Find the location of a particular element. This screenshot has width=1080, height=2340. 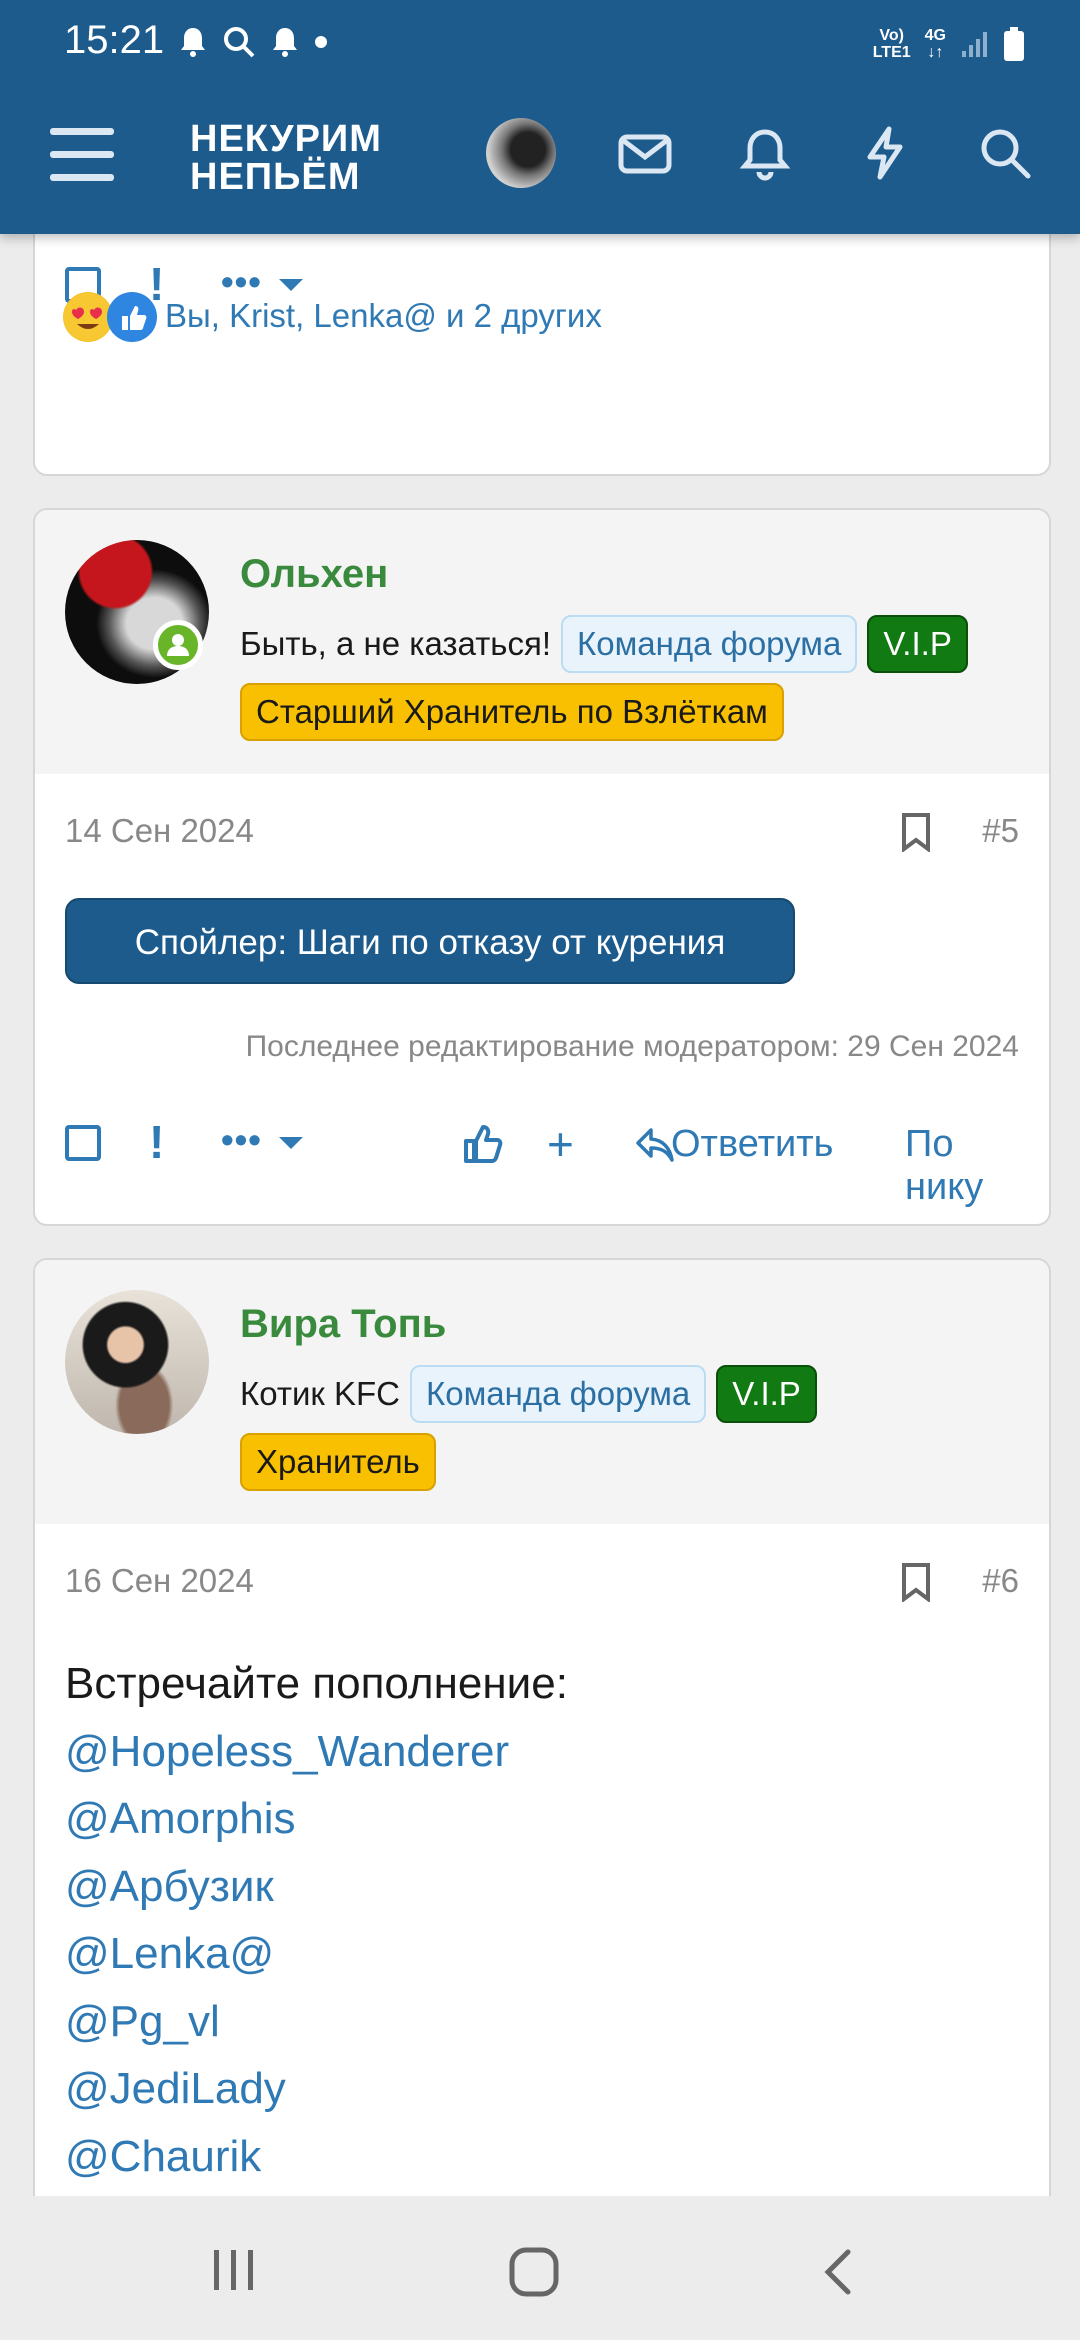

status-icons is located at coordinates (253, 42).